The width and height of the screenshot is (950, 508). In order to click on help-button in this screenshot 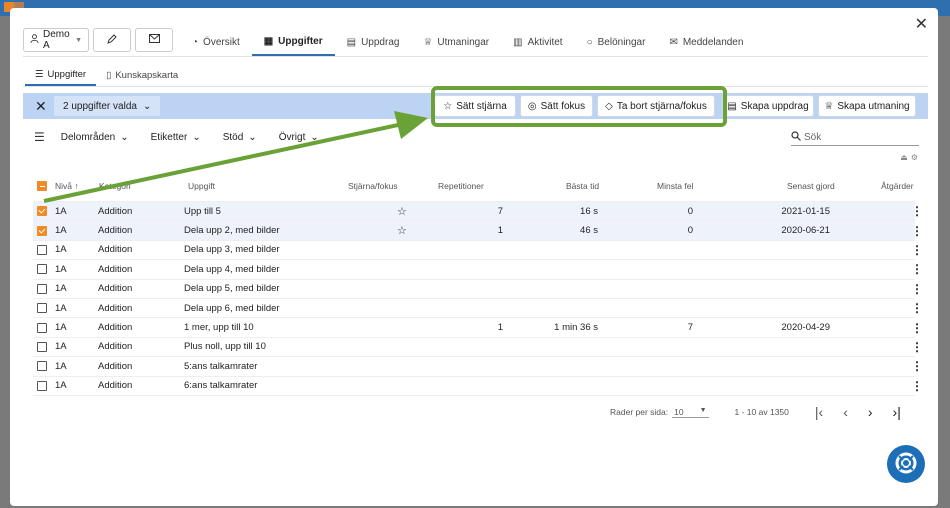, I will do `click(906, 464)`.